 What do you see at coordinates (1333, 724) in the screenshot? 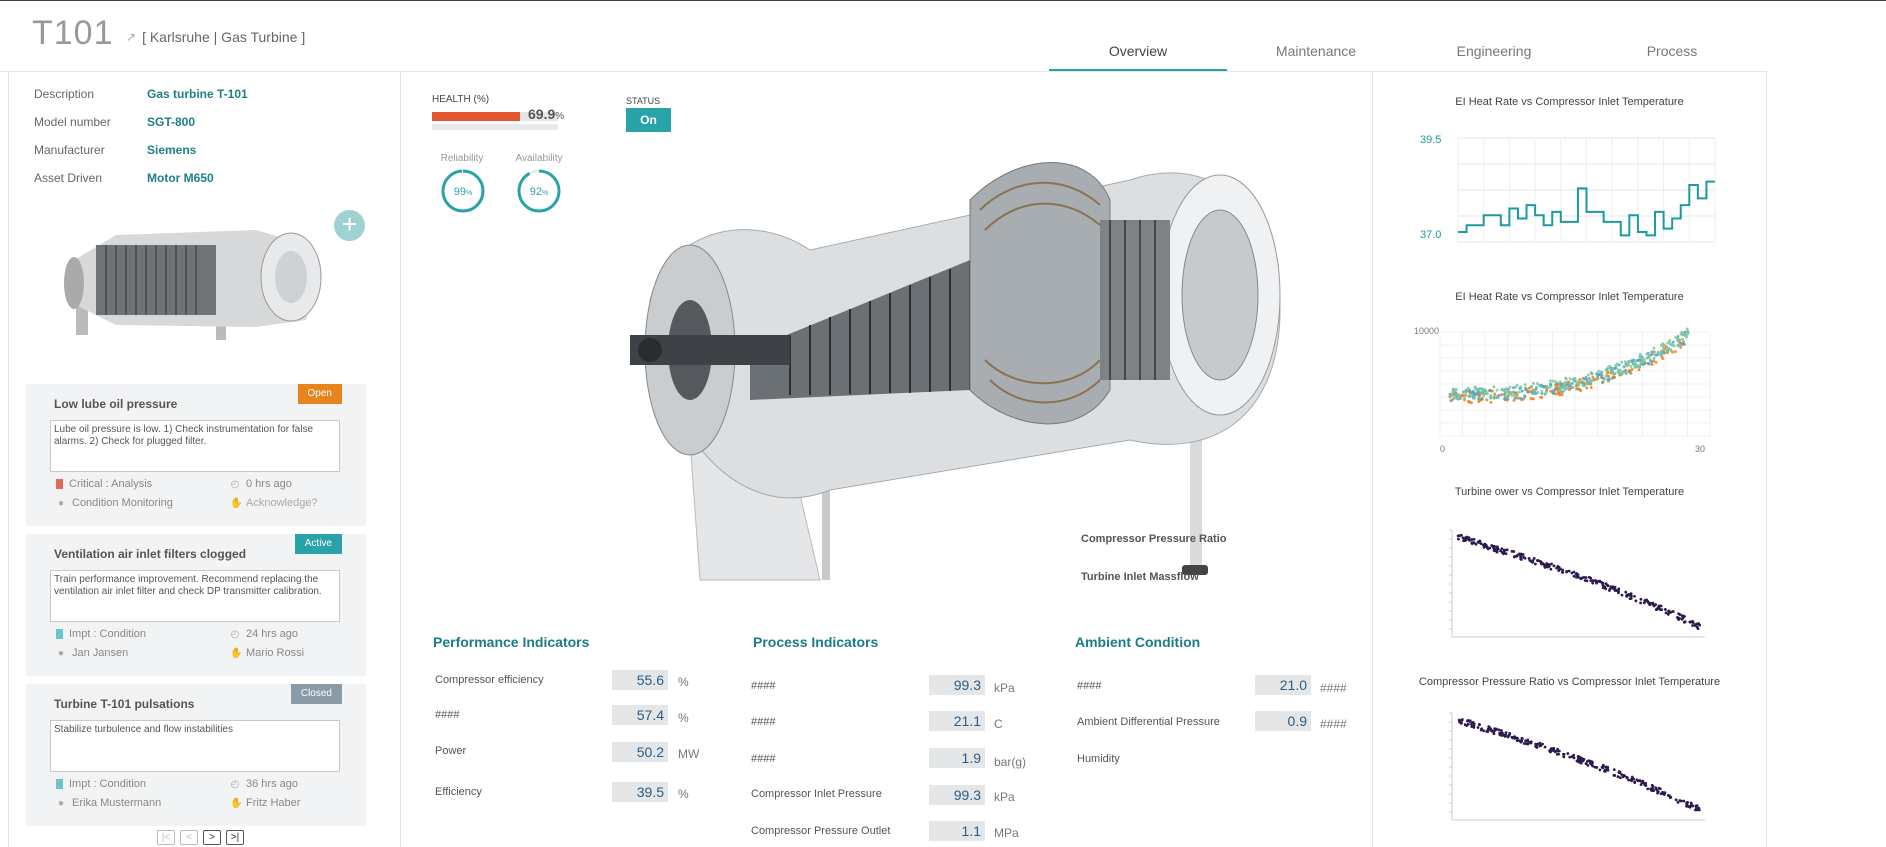
I see `ambient-unit: ####` at bounding box center [1333, 724].